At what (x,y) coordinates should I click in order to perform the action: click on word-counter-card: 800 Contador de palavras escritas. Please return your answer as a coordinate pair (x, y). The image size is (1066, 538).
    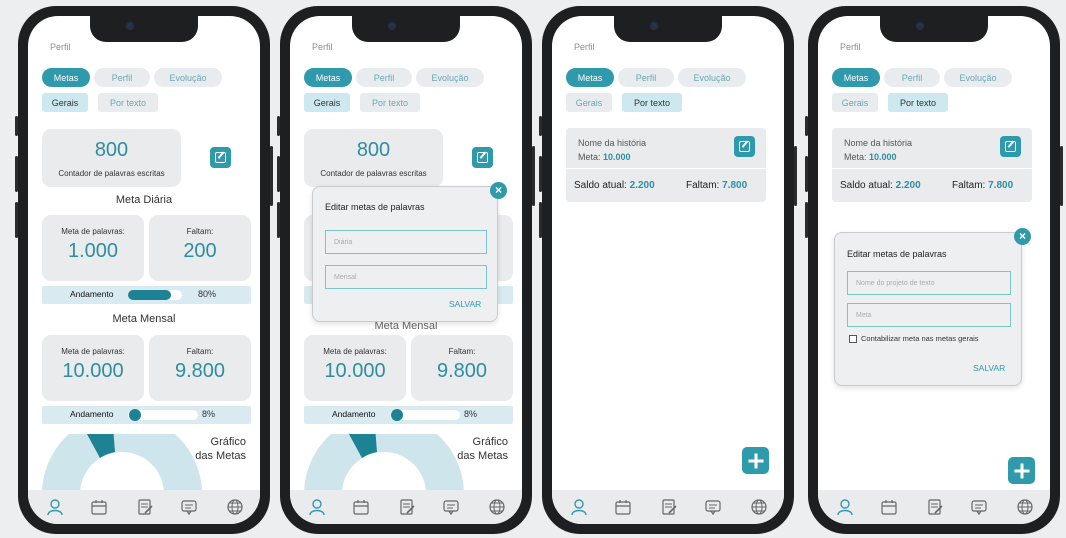
    Looking at the image, I should click on (111, 158).